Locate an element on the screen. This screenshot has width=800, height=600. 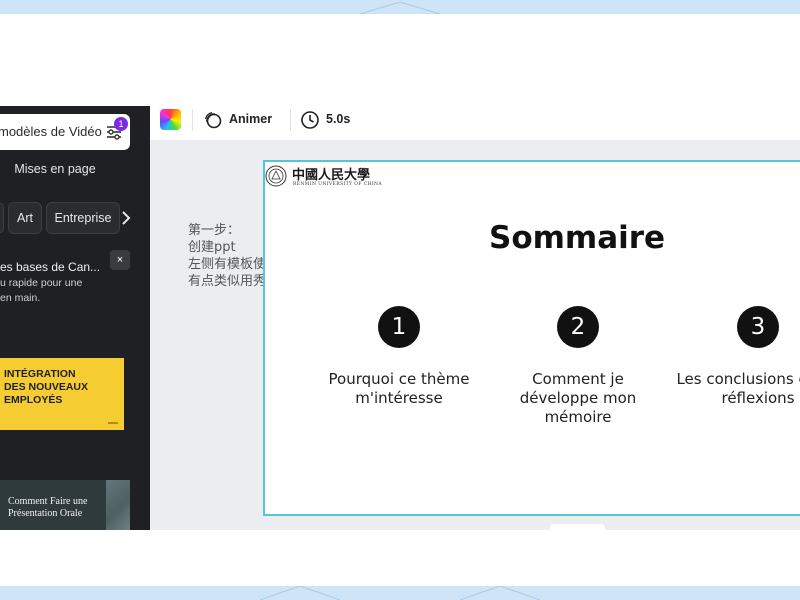
frame-top is located at coordinates (400, 7).